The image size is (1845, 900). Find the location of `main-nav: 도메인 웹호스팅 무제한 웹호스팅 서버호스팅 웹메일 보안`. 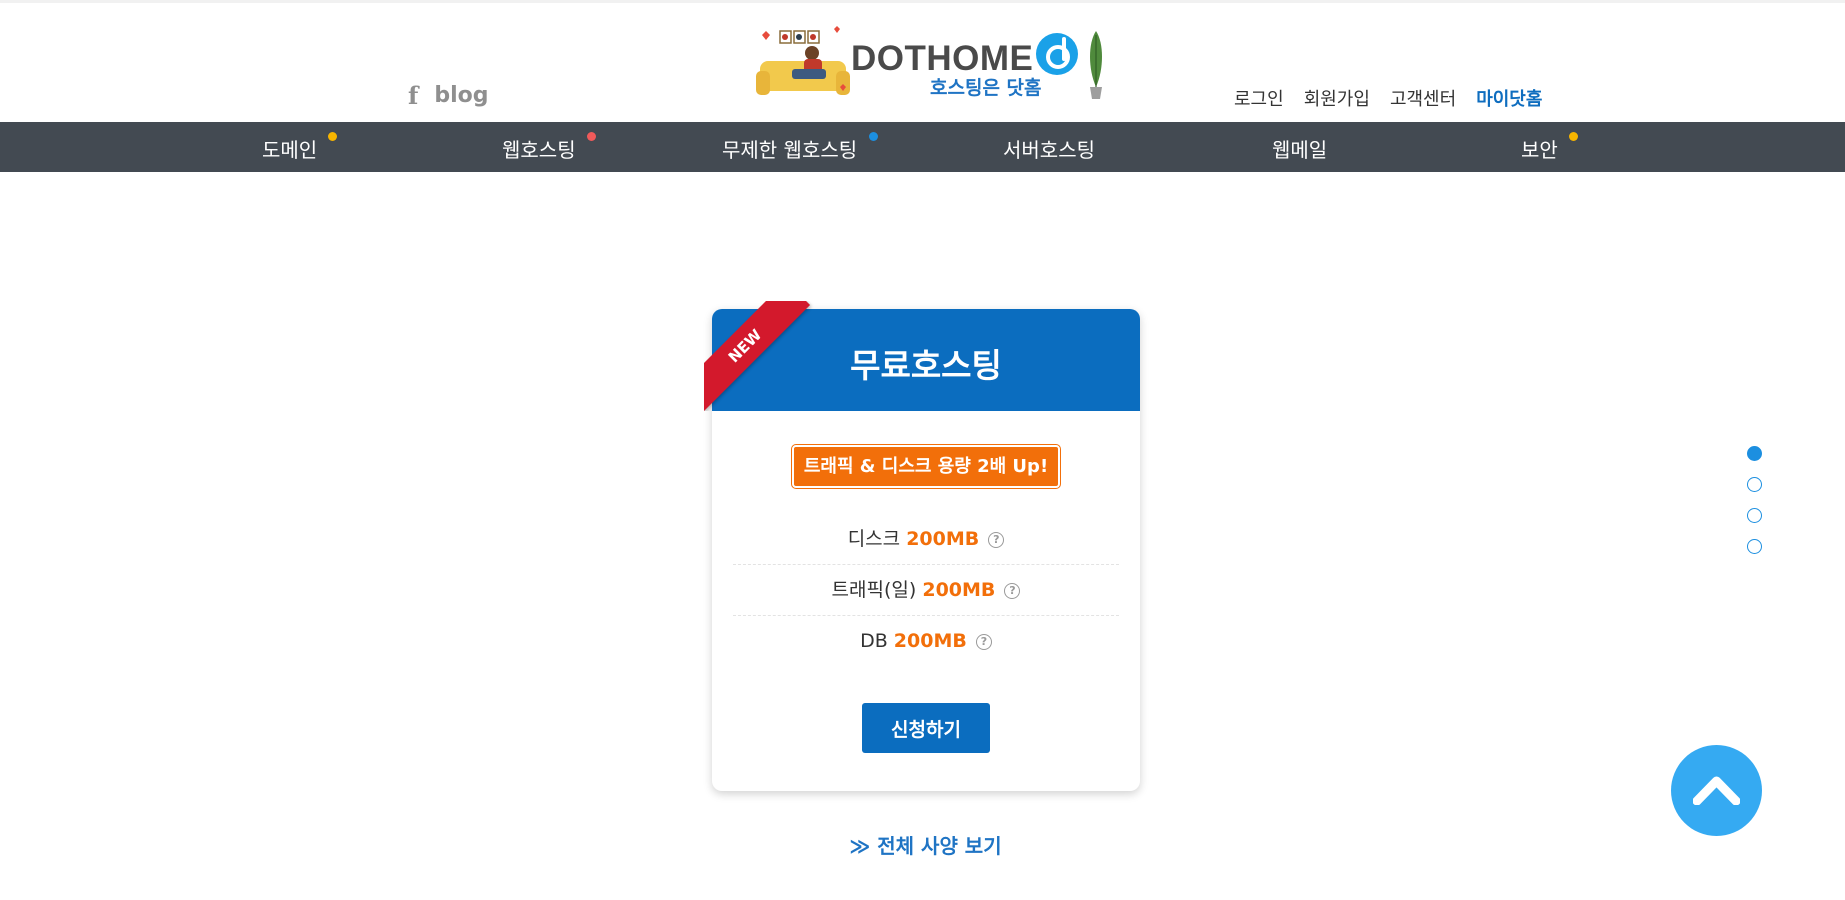

main-nav: 도메인 웹호스팅 무제한 웹호스팅 서버호스팅 웹메일 보안 is located at coordinates (922, 147).